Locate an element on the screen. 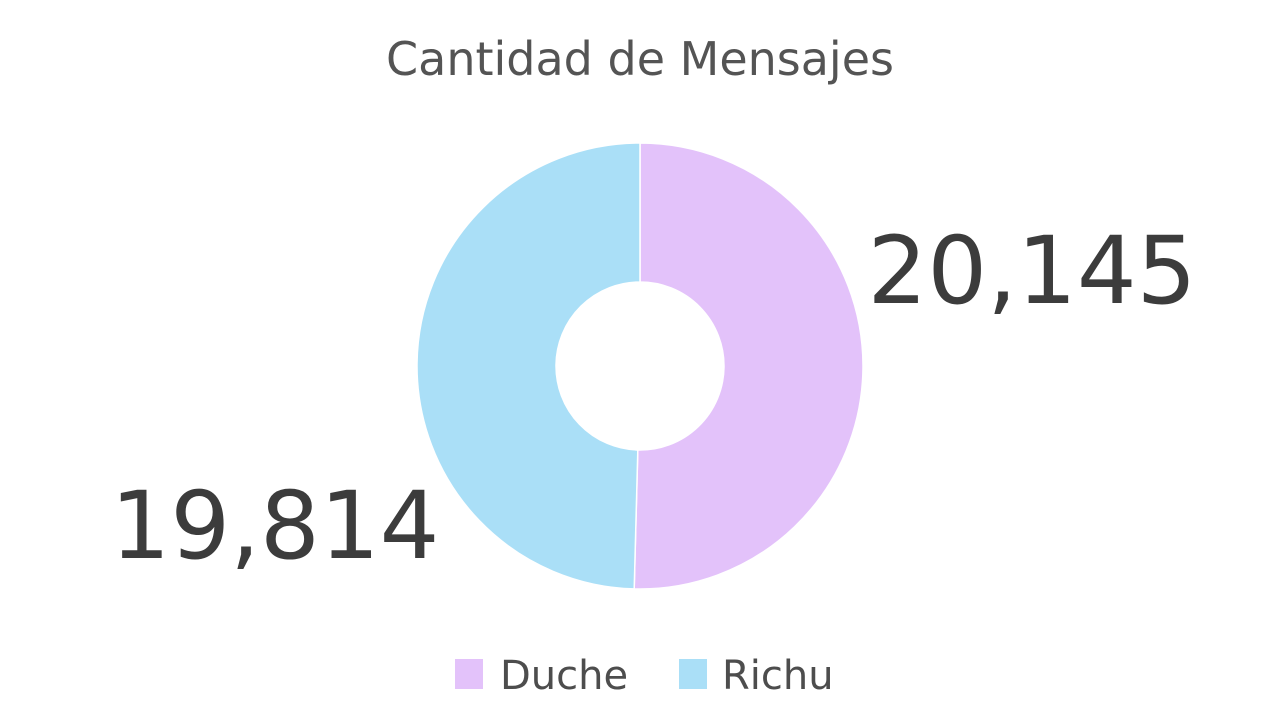 This screenshot has height=720, width=1280. legend-label-duche: Duche is located at coordinates (564, 676).